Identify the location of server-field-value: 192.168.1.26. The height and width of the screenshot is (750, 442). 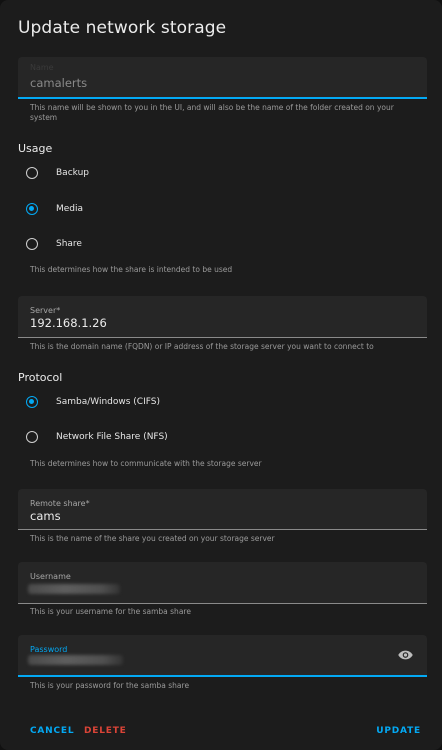
(68, 323).